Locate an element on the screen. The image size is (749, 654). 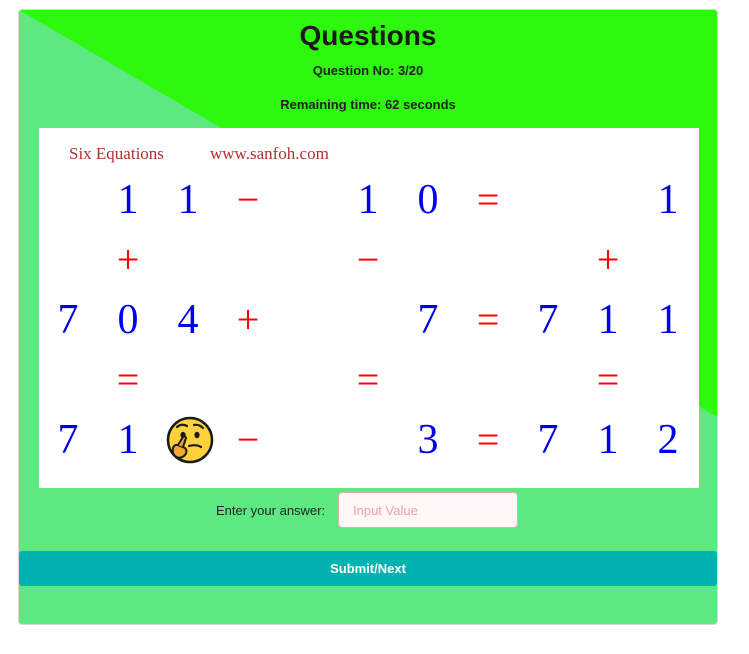
cell-r1-c2: 1 is located at coordinates (128, 200).